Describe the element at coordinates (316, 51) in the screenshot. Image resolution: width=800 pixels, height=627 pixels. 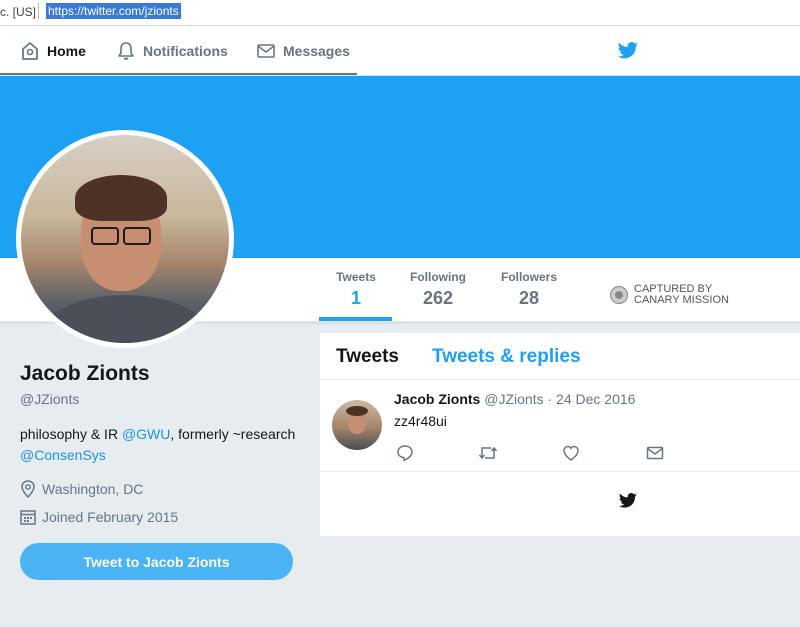
I see `nav-messages-label: Messages` at that location.